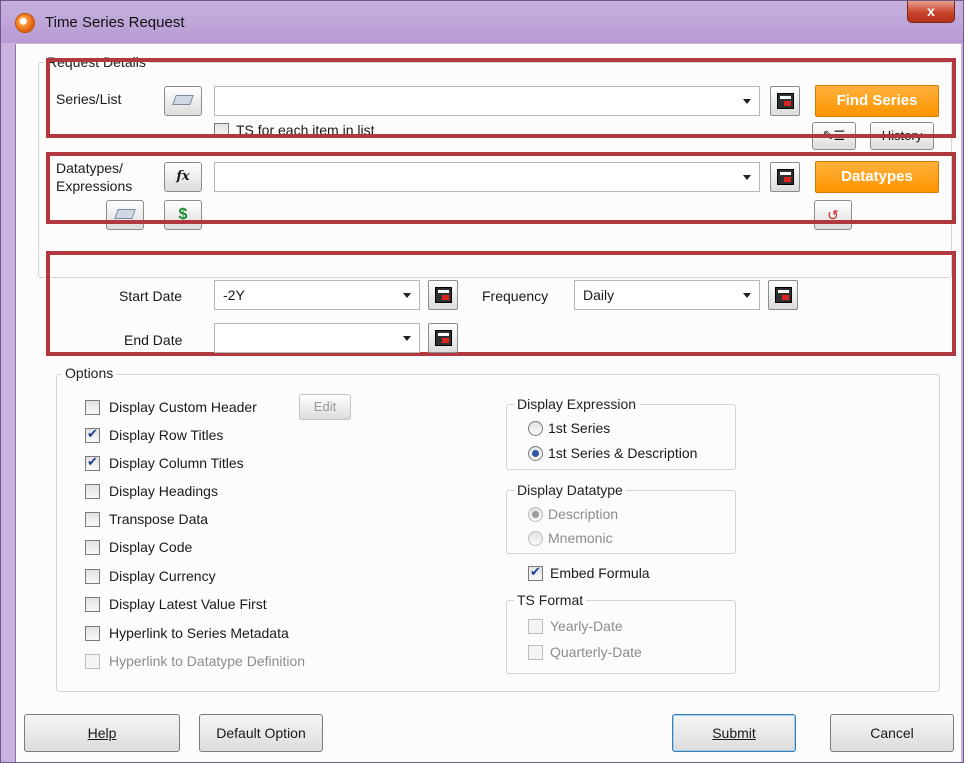 The width and height of the screenshot is (964, 763). What do you see at coordinates (153, 340) in the screenshot?
I see `end-date-label: End Date` at bounding box center [153, 340].